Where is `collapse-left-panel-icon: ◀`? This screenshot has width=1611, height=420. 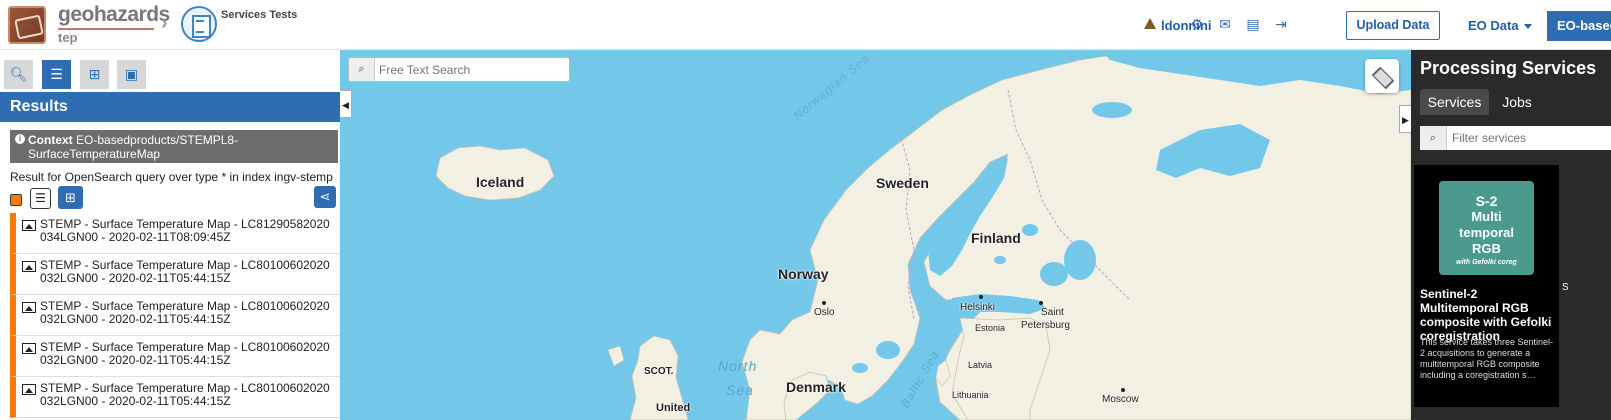
collapse-left-panel-icon: ◀ is located at coordinates (346, 104).